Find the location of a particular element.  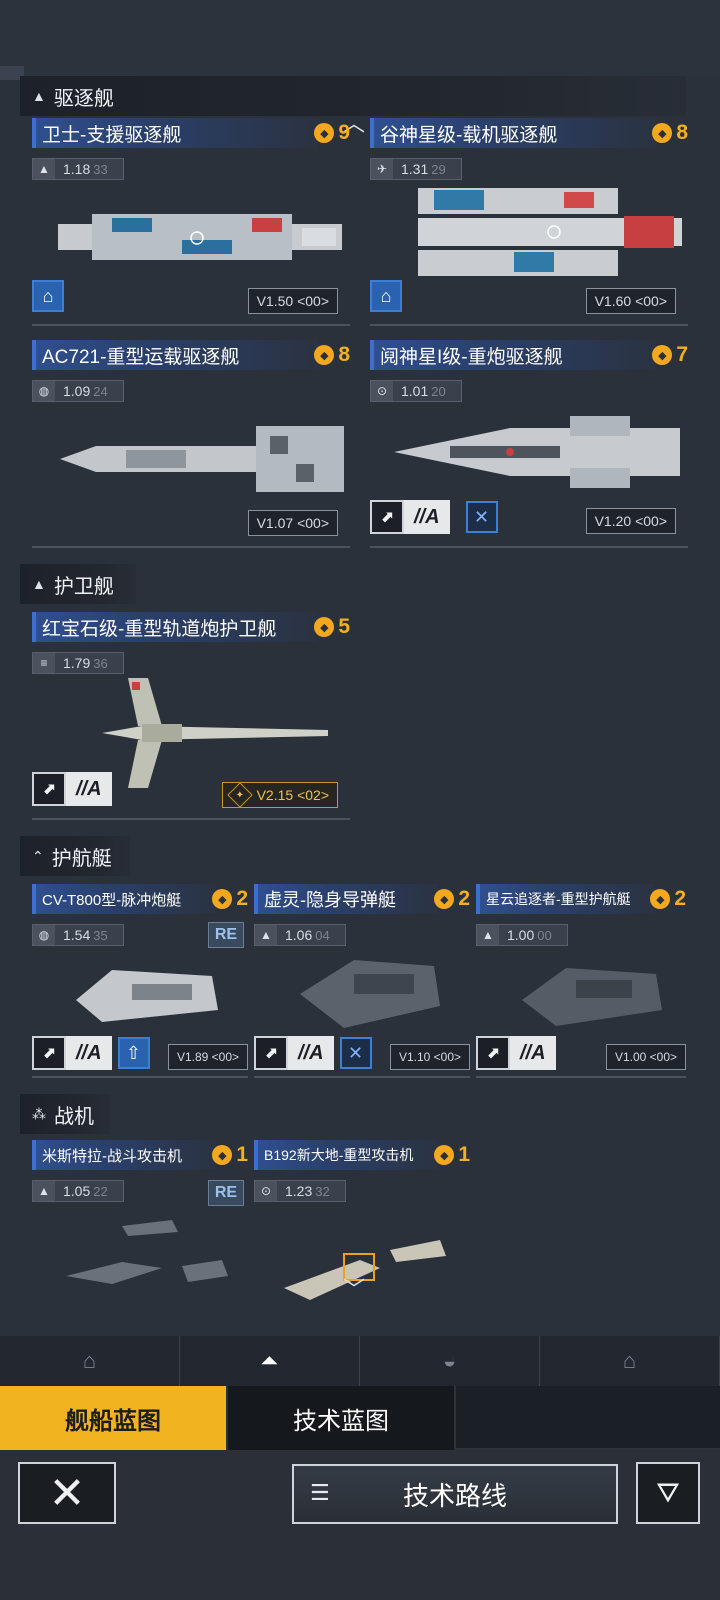

section-header-fighter: ⁂ 战机 is located at coordinates (65, 1114).